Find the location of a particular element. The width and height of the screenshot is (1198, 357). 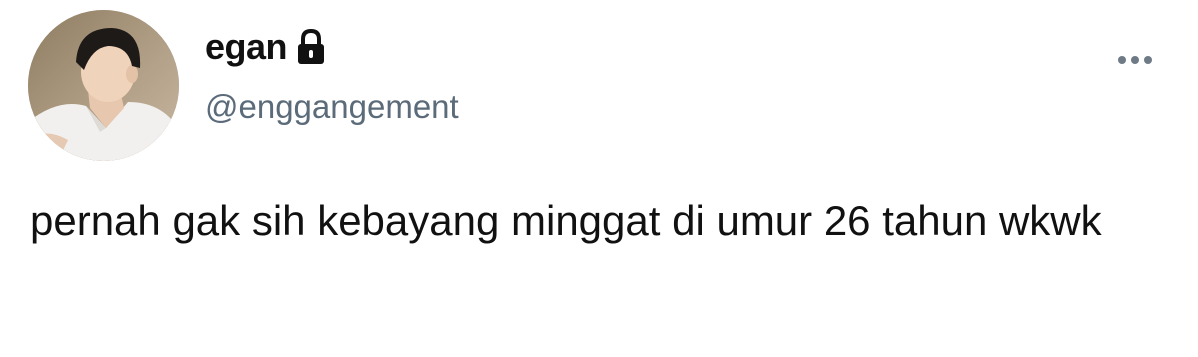

author-name-row: egan is located at coordinates (267, 47).